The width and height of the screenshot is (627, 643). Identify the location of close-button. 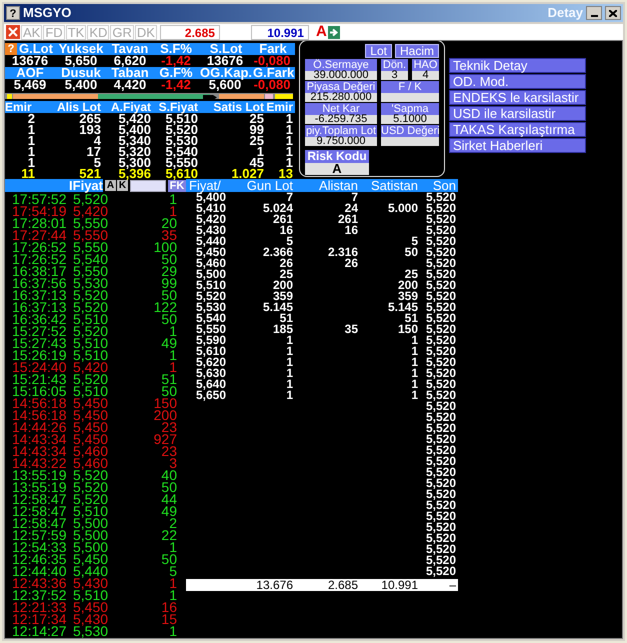
(613, 13).